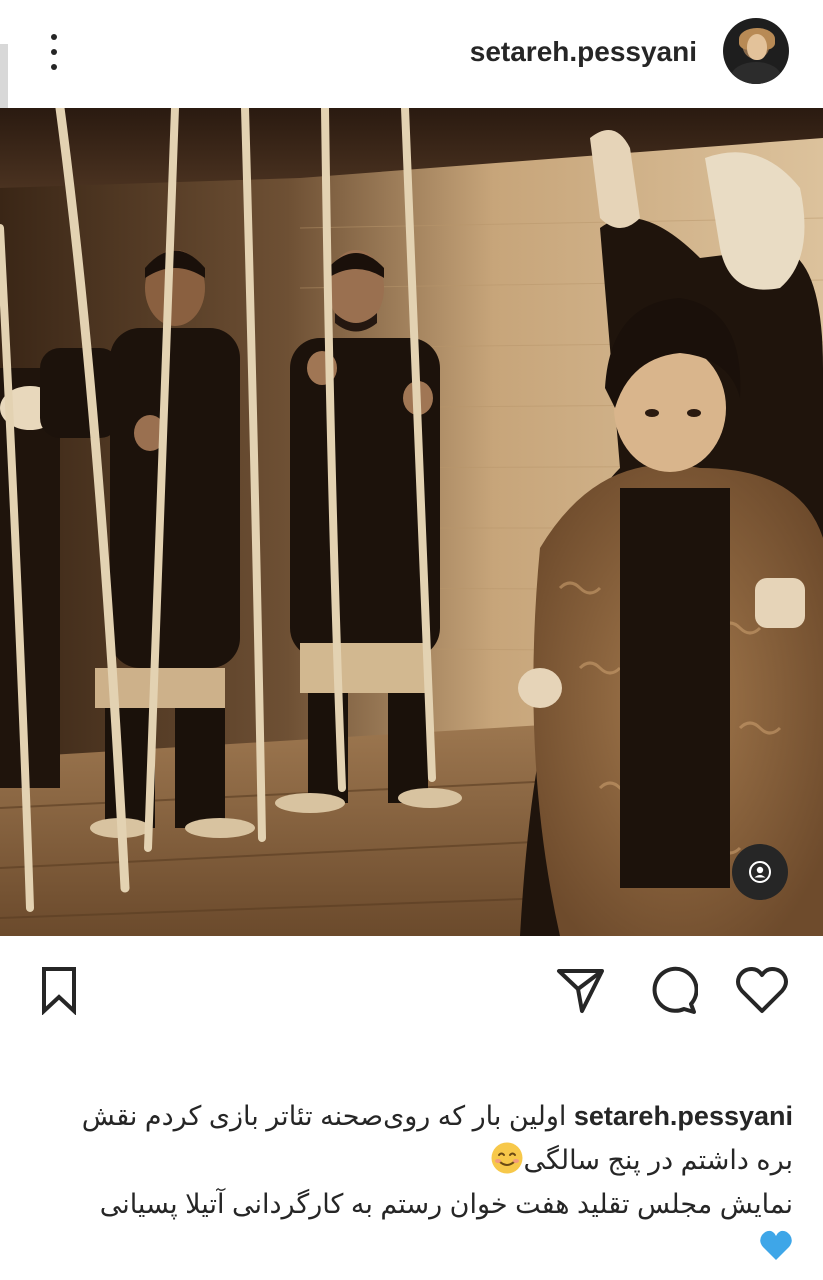 The height and width of the screenshot is (1280, 823). Describe the element at coordinates (54, 37) in the screenshot. I see `more-vertical-icon` at that location.